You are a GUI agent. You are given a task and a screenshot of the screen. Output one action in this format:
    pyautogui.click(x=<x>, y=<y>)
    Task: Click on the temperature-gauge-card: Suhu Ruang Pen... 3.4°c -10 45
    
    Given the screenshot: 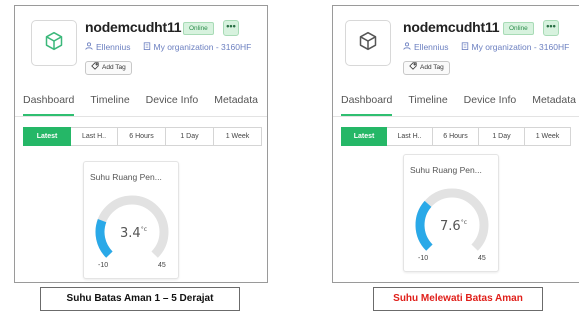 What is the action you would take?
    pyautogui.click(x=131, y=220)
    